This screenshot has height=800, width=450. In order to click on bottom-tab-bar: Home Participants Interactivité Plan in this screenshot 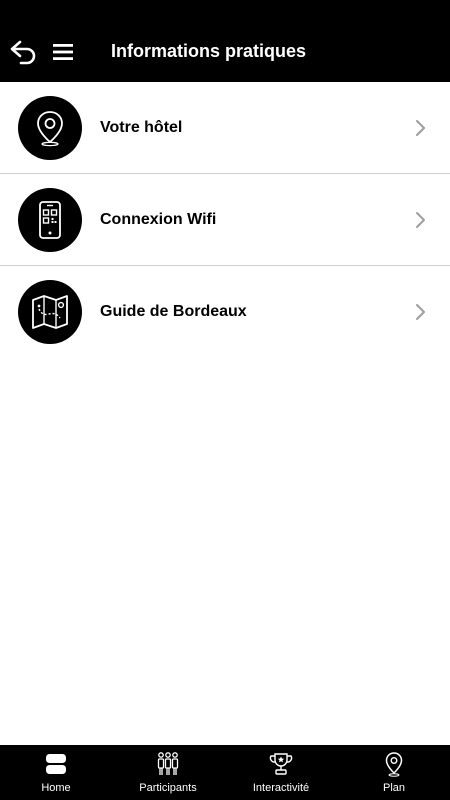, I will do `click(225, 772)`.